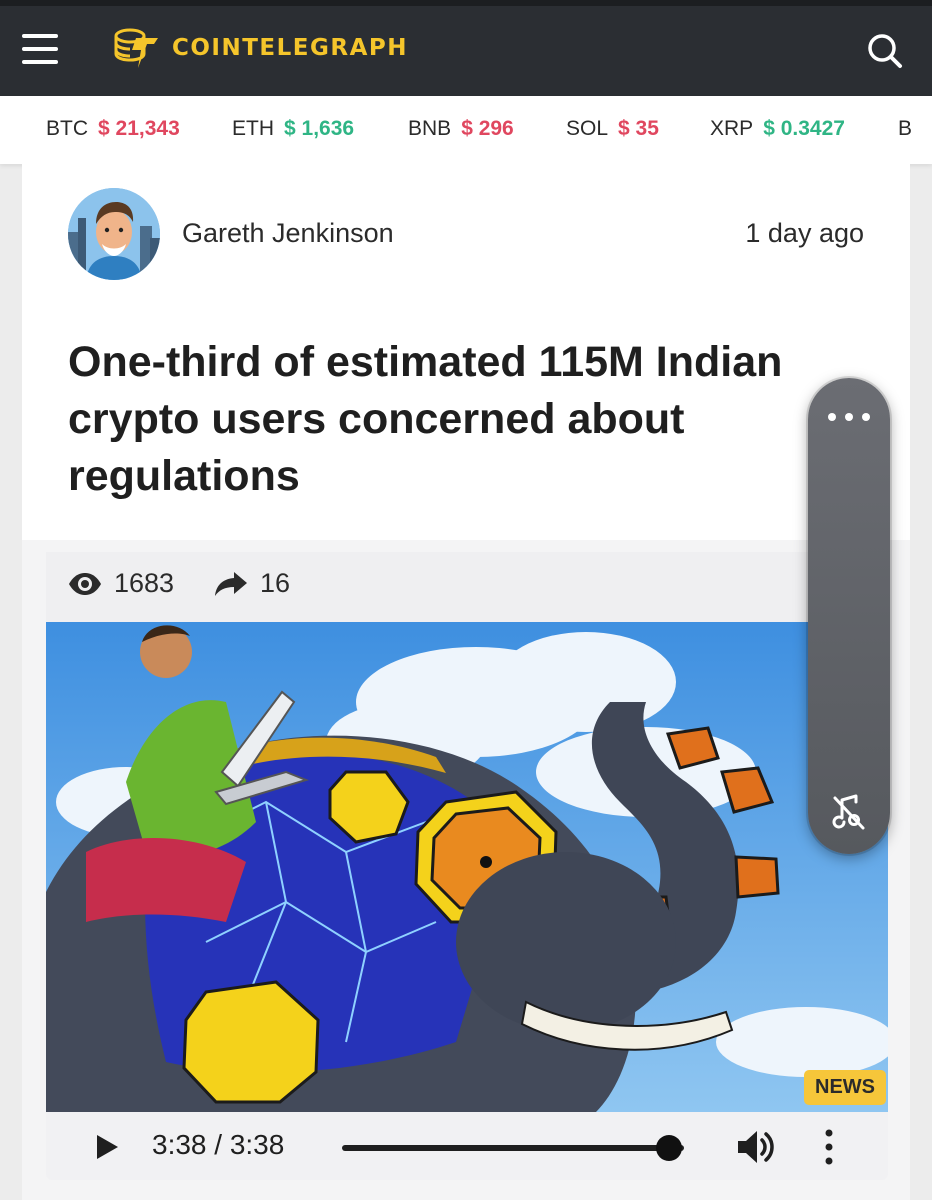  Describe the element at coordinates (849, 813) in the screenshot. I see `music-off-icon` at that location.